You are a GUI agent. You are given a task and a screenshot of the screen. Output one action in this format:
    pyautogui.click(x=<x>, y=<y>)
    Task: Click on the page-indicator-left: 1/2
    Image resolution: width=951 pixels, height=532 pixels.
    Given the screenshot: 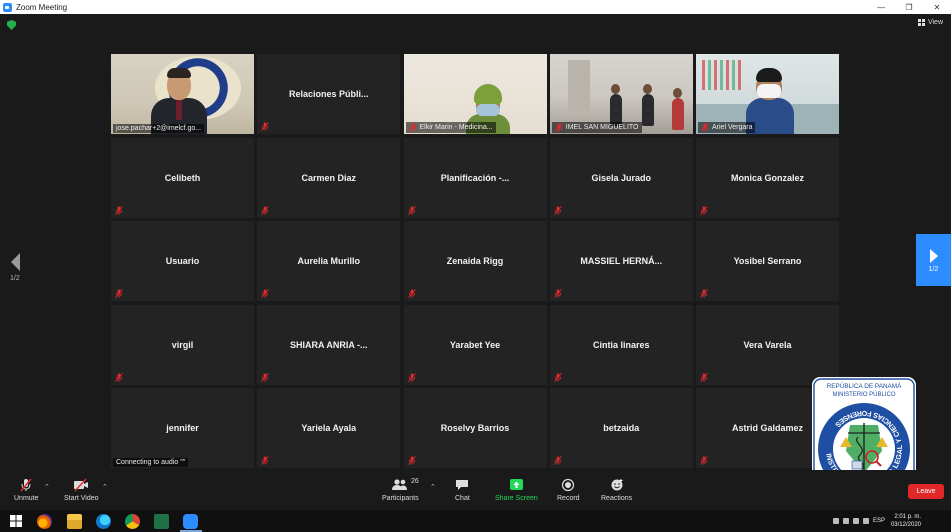 What is the action you would take?
    pyautogui.click(x=15, y=278)
    